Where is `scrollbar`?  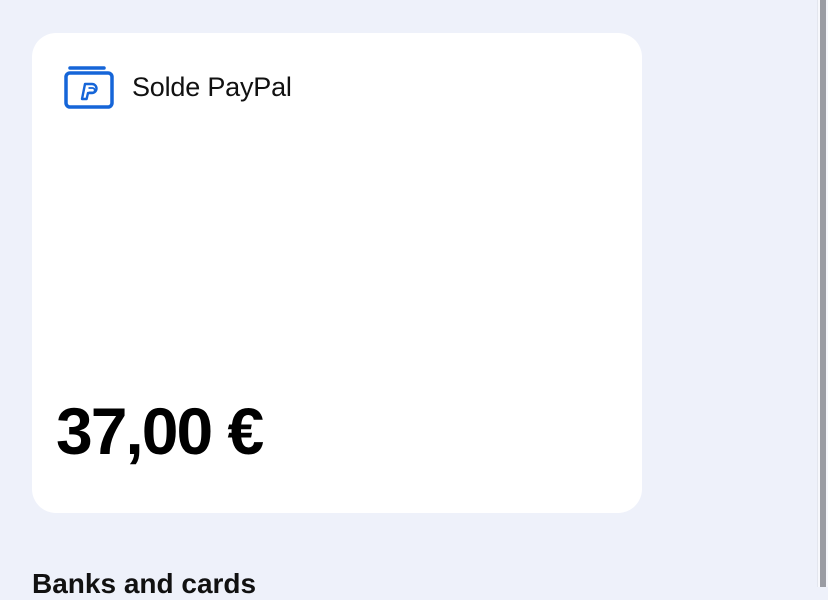
scrollbar is located at coordinates (822, 293).